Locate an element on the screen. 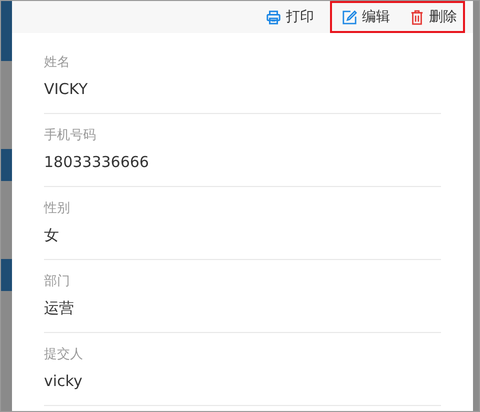  field-label: 姓名 is located at coordinates (57, 63).